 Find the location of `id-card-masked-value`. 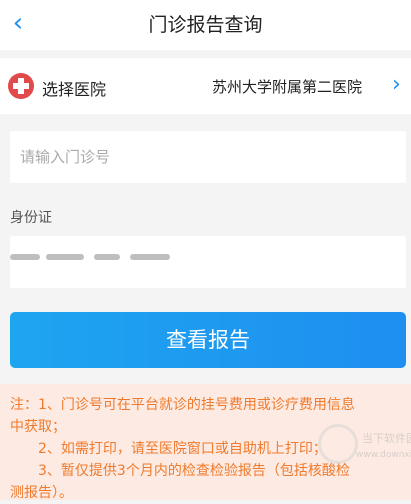

id-card-masked-value is located at coordinates (97, 257).